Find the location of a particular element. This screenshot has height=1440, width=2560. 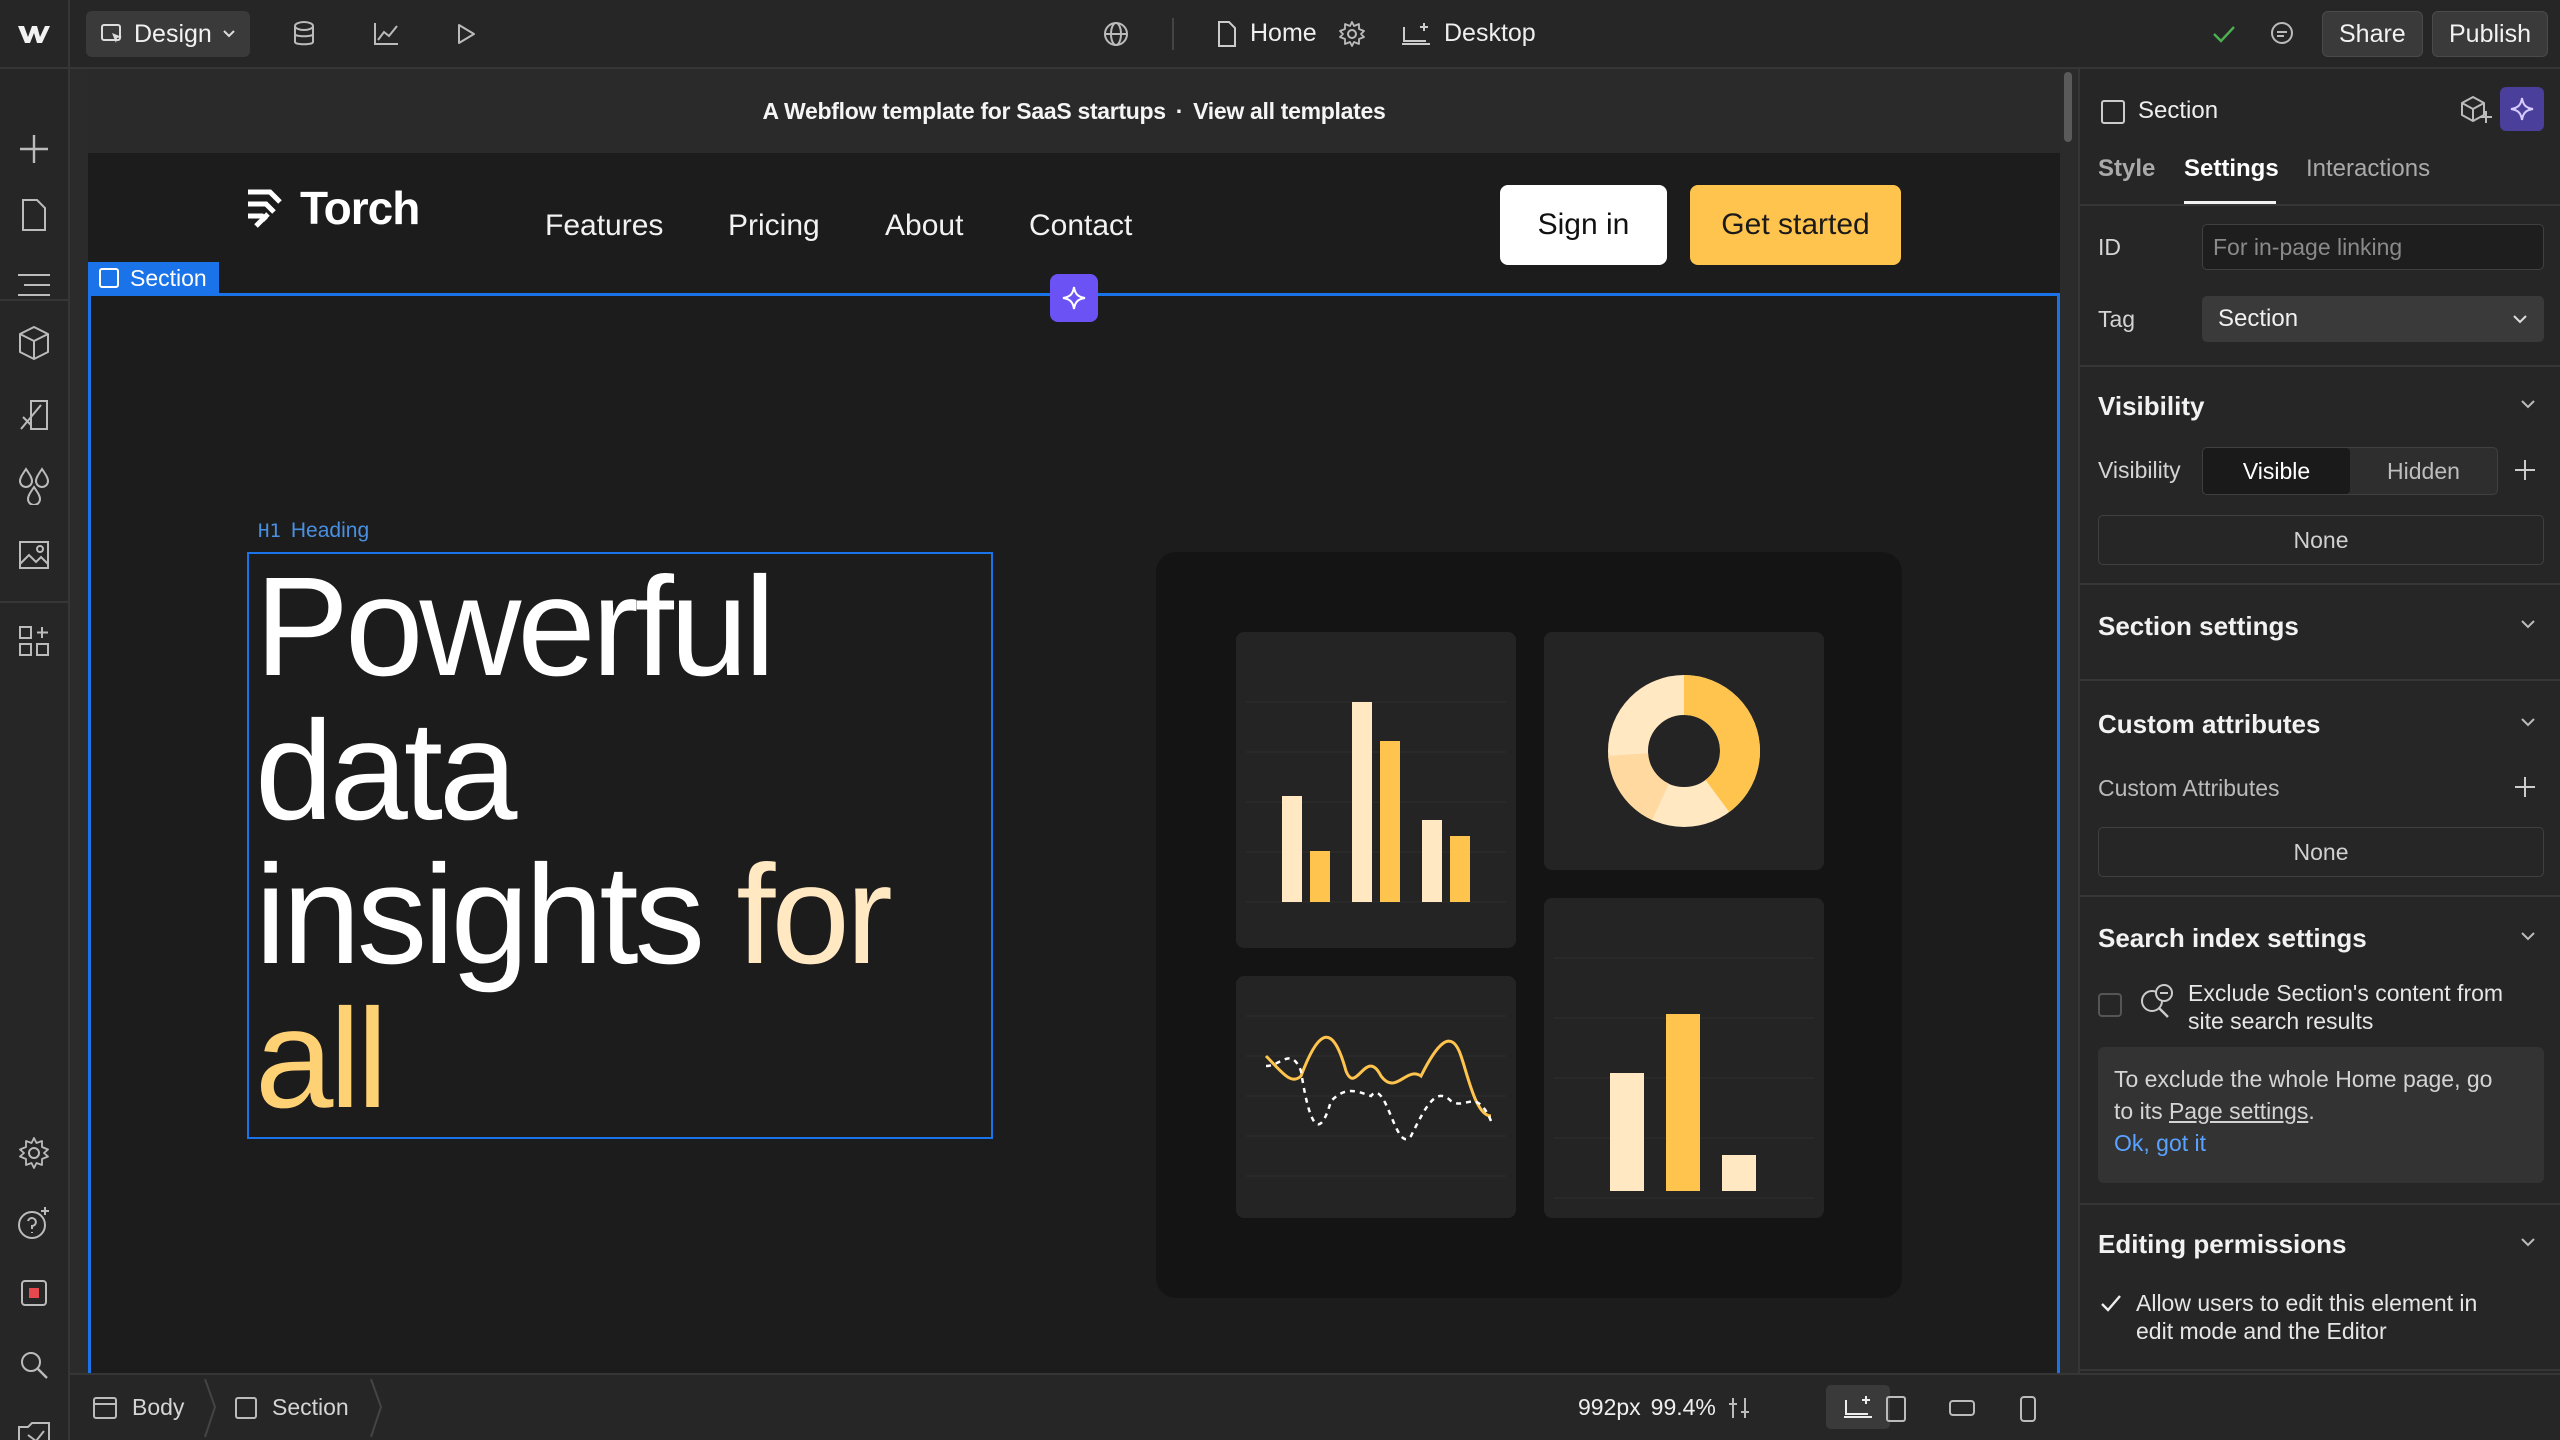

hero-heading-box: Powerful data insights for all is located at coordinates (620, 845).